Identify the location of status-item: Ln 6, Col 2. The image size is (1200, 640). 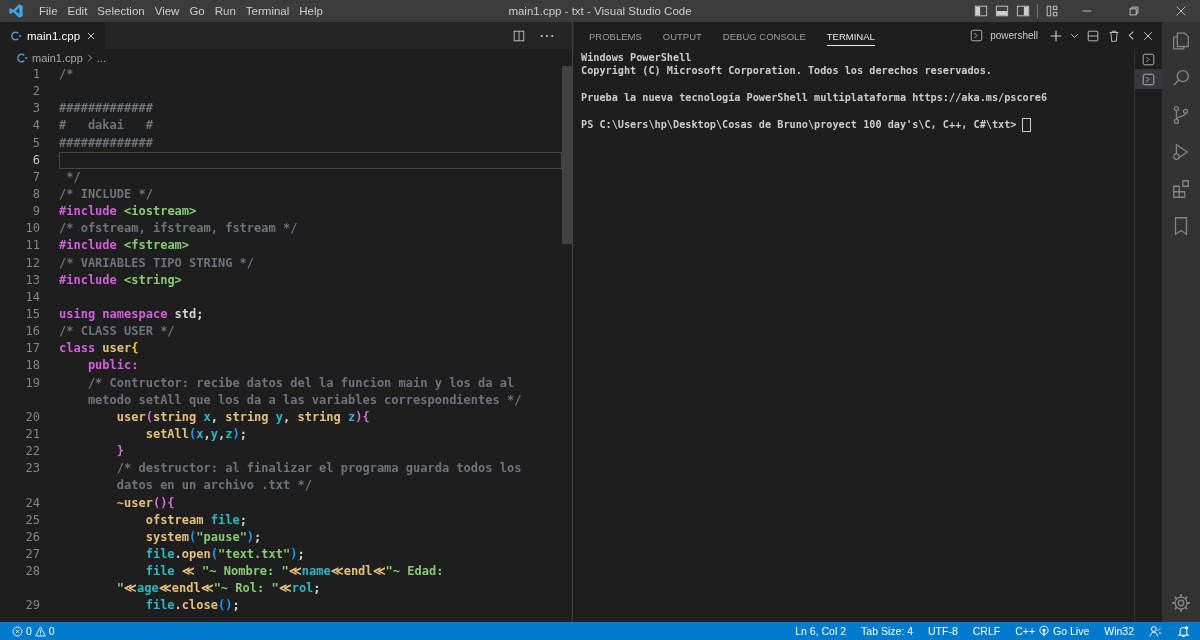
(821, 631).